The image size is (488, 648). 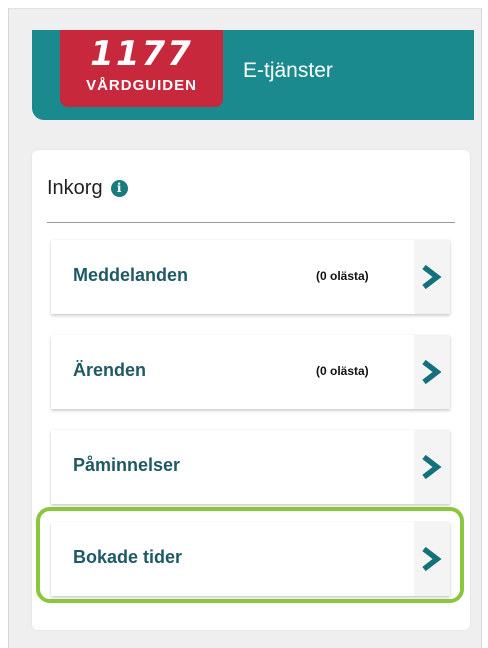 I want to click on inbox-item-label: Meddelanden, so click(x=131, y=275).